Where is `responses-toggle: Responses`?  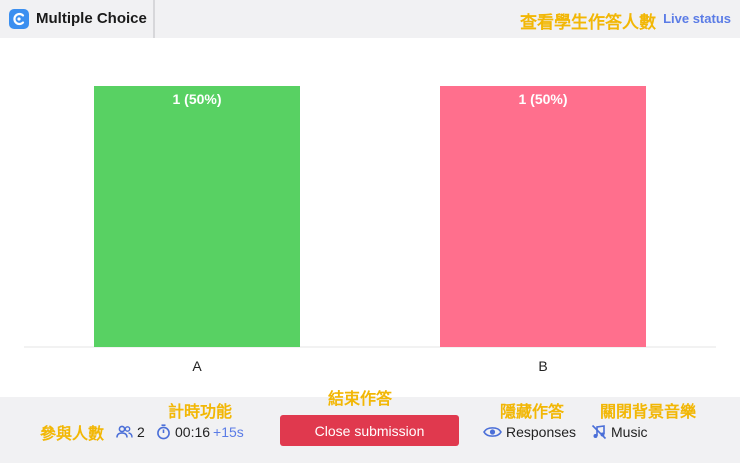
responses-toggle: Responses is located at coordinates (529, 432).